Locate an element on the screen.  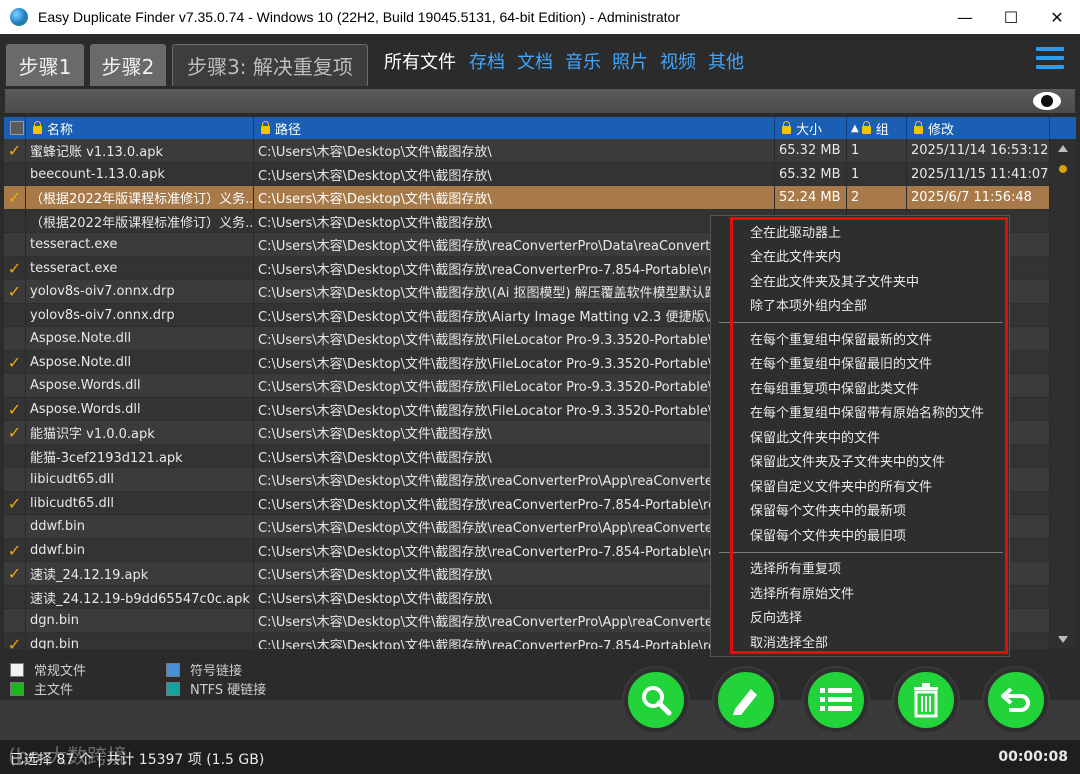
filter-documents: 文档 is located at coordinates (535, 61).